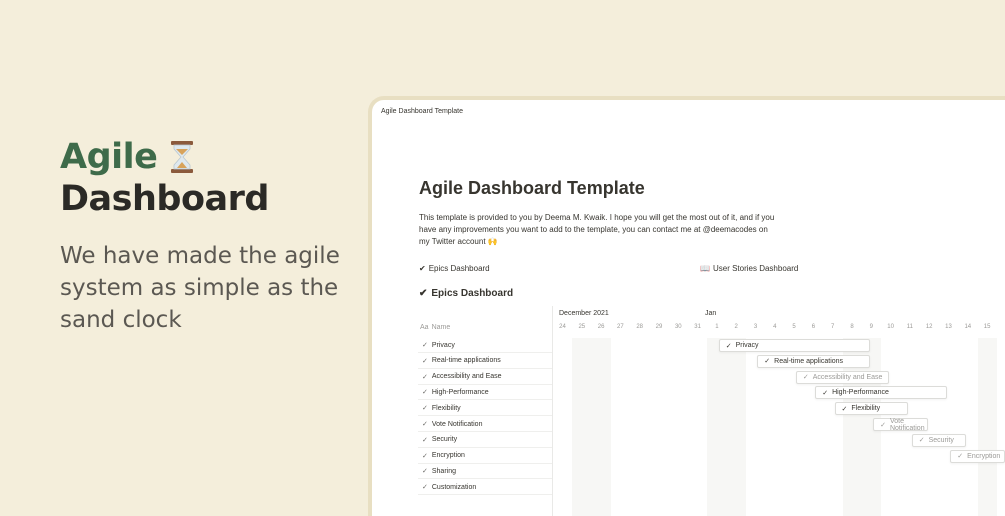 The height and width of the screenshot is (516, 1005). I want to click on row-label: Accessibility and Ease, so click(466, 377).